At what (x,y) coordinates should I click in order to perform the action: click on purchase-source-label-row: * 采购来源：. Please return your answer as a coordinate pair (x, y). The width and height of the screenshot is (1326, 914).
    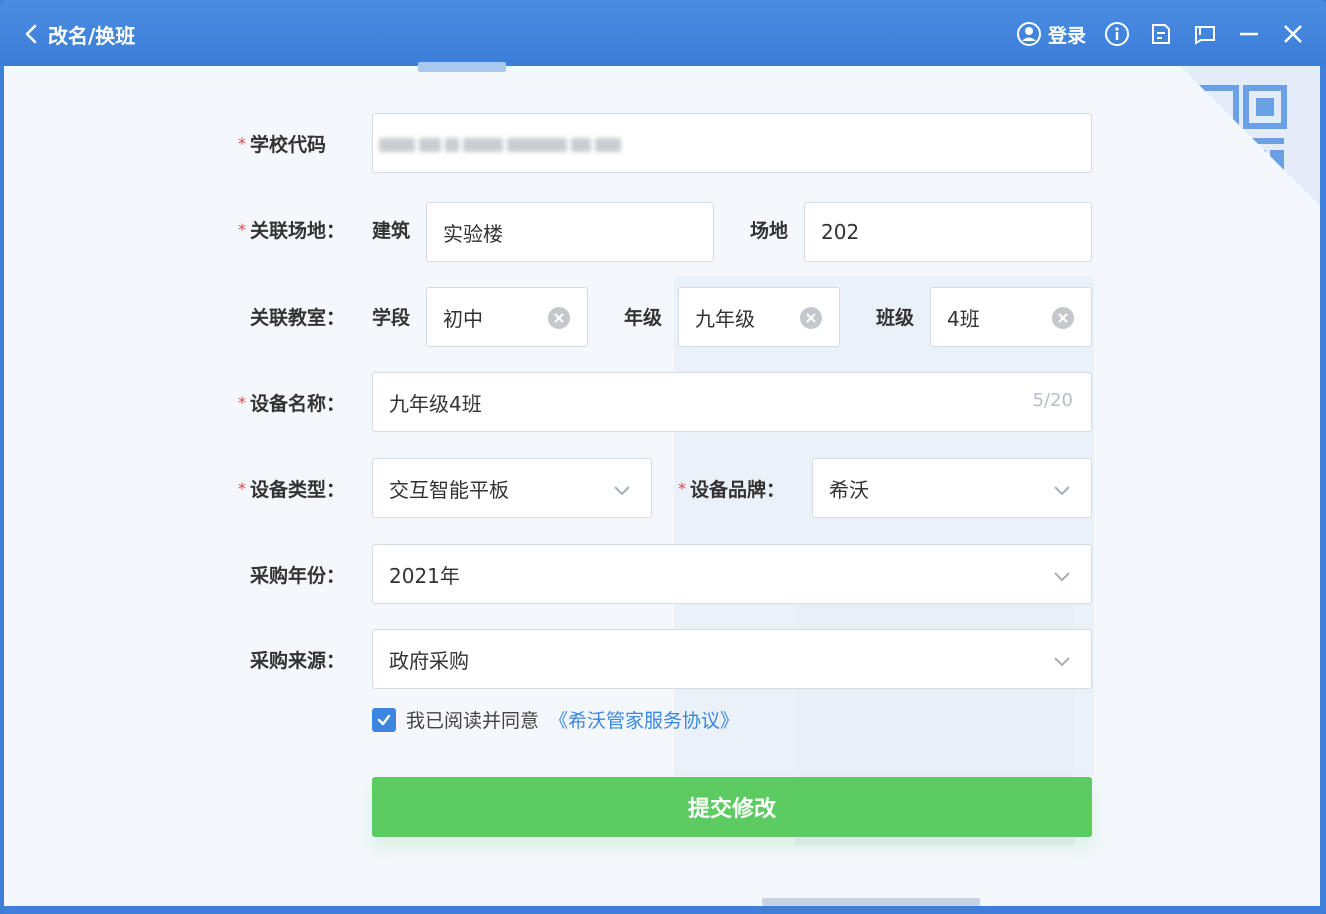
    Looking at the image, I should click on (288, 659).